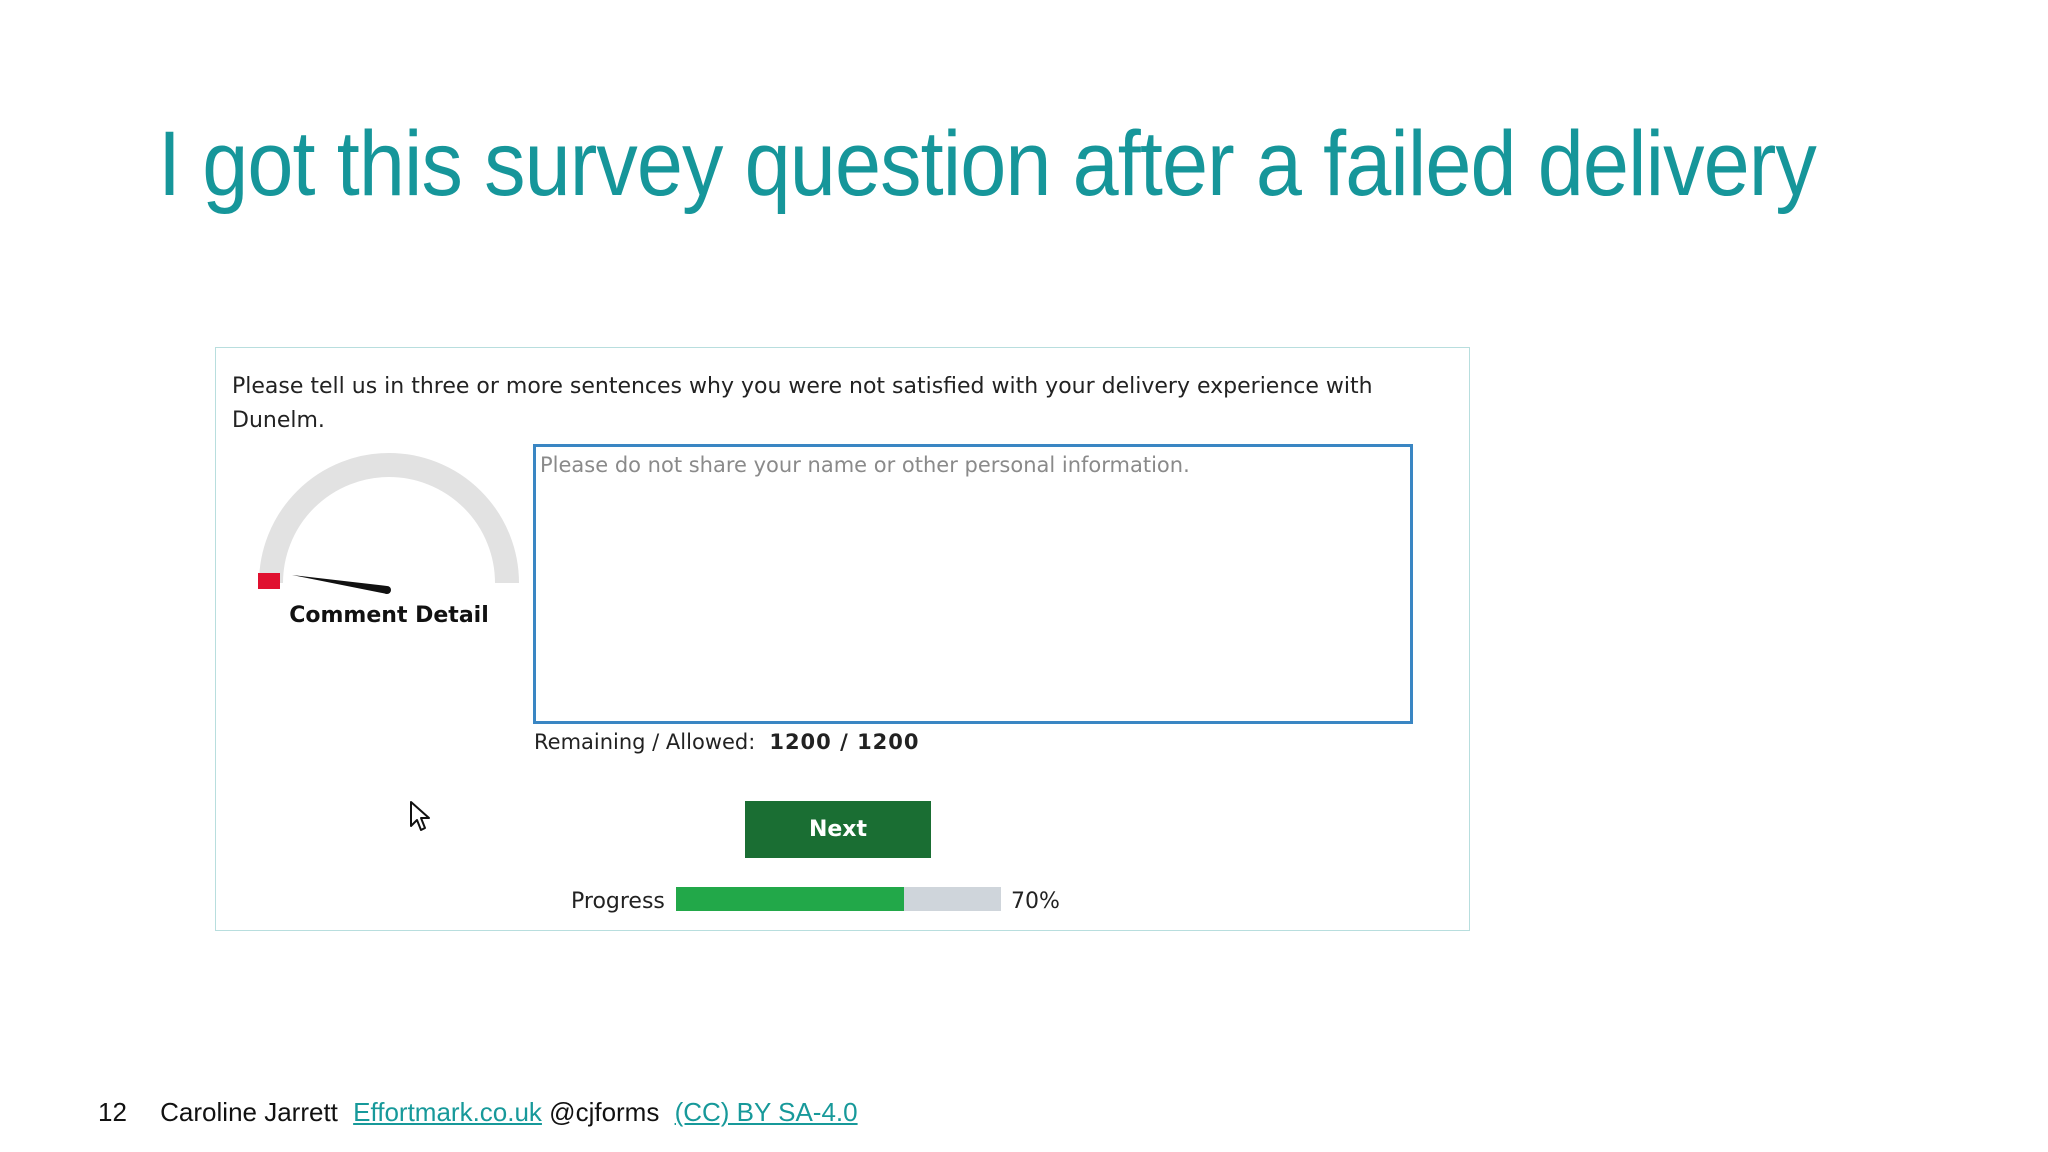  Describe the element at coordinates (112, 1112) in the screenshot. I see `page-number: 12` at that location.